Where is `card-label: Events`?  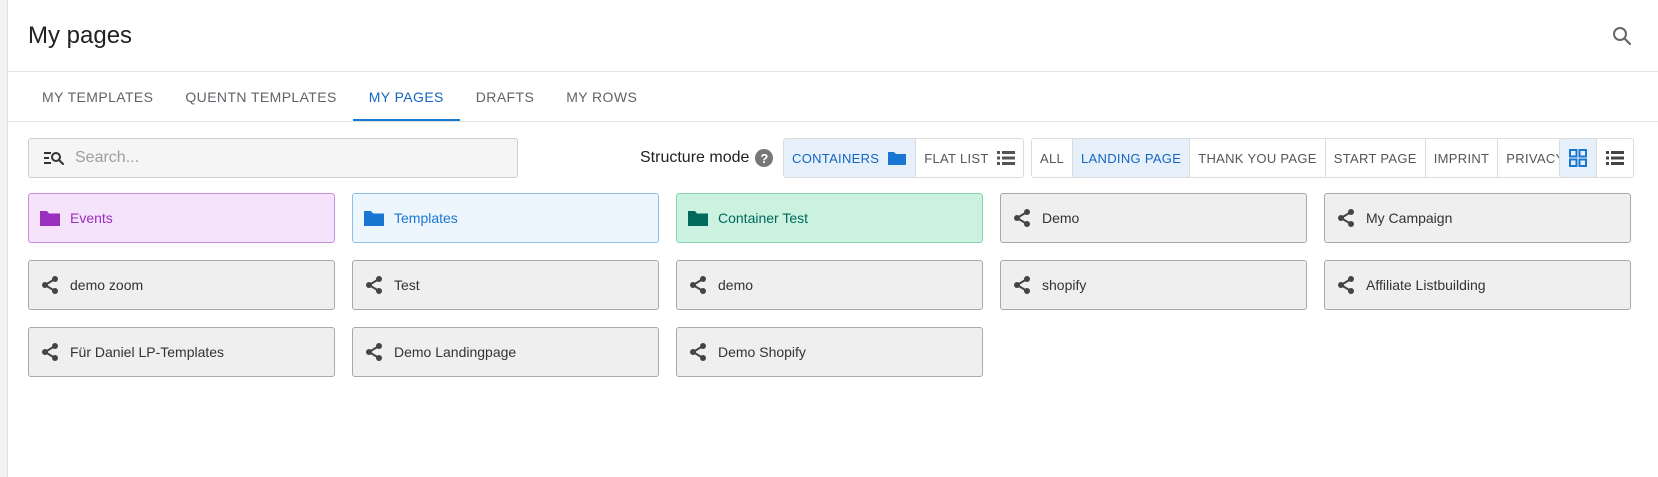
card-label: Events is located at coordinates (91, 218).